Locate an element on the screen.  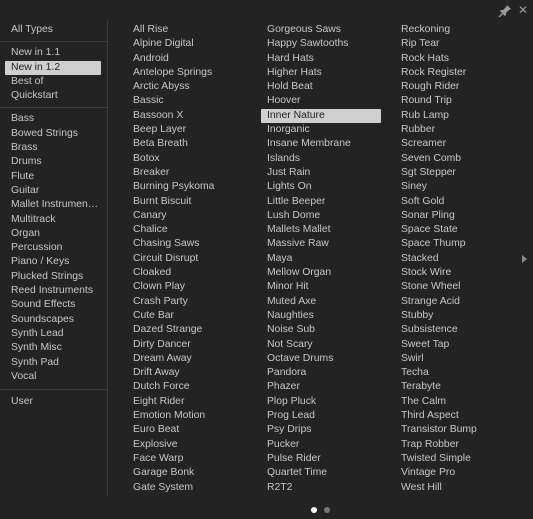
preset-item: Cute Bar is located at coordinates (190, 316).